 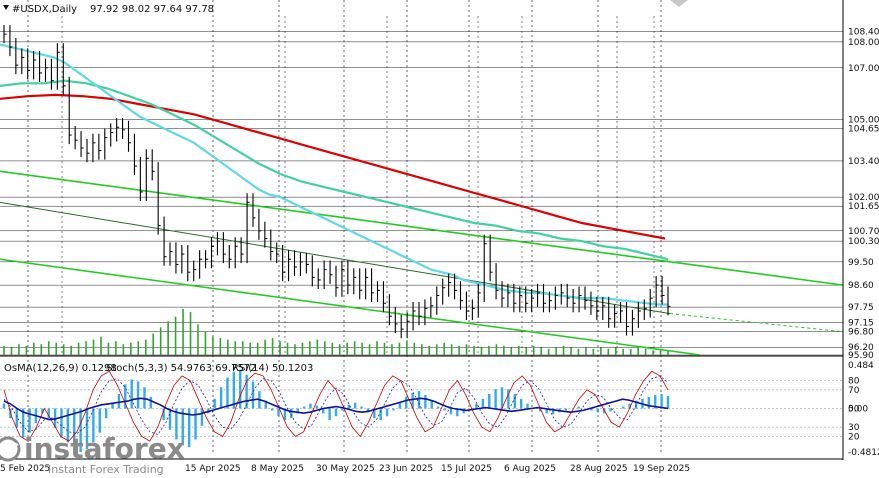 What do you see at coordinates (599, 469) in the screenshot?
I see `date-axis-label: 28 Aug 2025` at bounding box center [599, 469].